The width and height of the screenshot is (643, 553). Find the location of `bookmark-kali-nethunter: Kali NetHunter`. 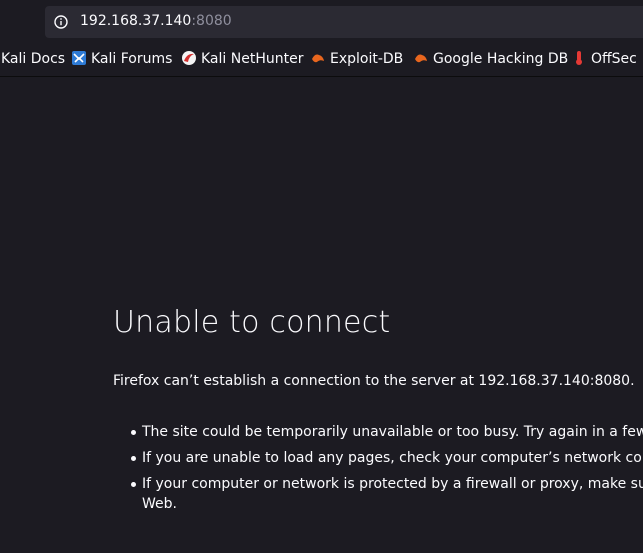

bookmark-kali-nethunter: Kali NetHunter is located at coordinates (242, 59).